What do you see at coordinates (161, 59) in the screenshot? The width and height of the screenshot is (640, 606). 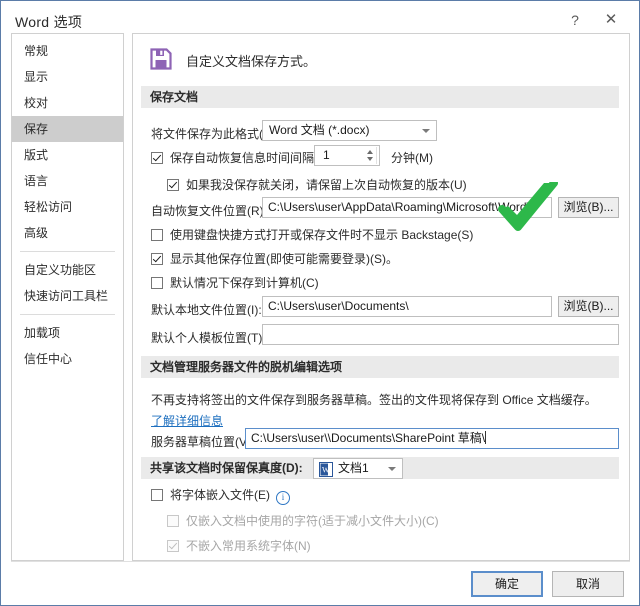 I see `save-floppy-icon` at bounding box center [161, 59].